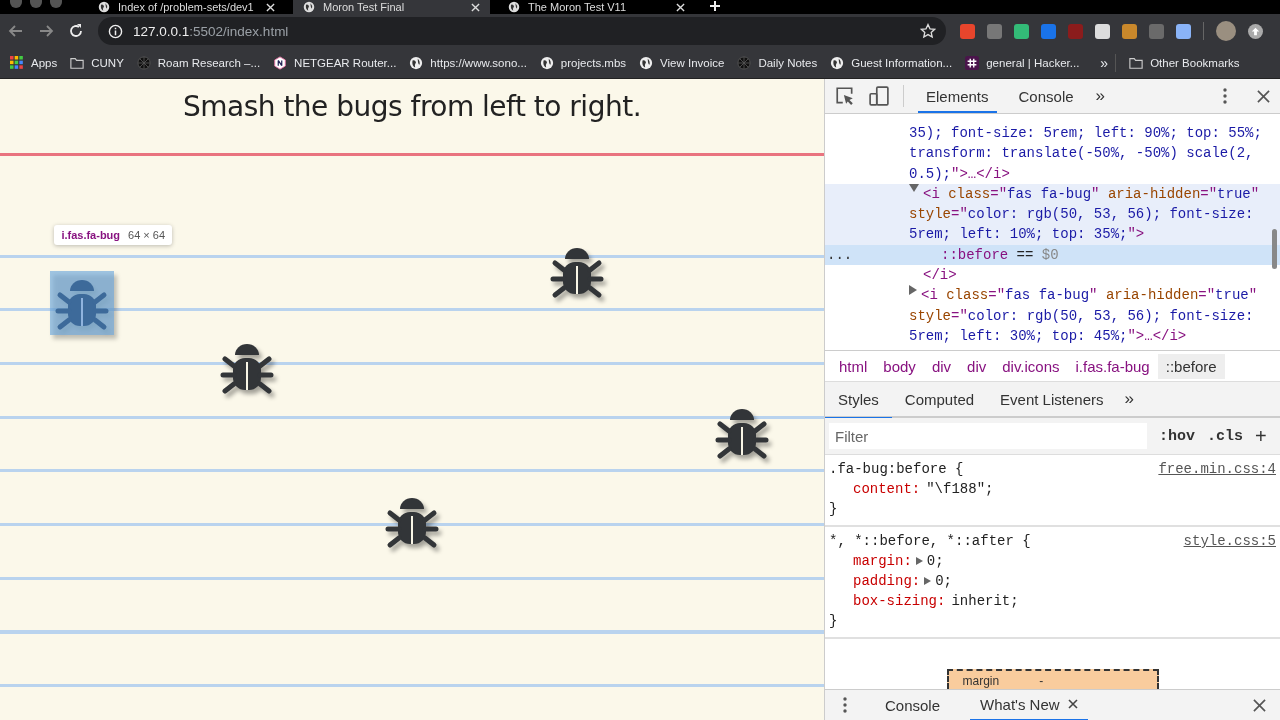 This screenshot has height=720, width=1280. What do you see at coordinates (46, 31) in the screenshot?
I see `forward-icon` at bounding box center [46, 31].